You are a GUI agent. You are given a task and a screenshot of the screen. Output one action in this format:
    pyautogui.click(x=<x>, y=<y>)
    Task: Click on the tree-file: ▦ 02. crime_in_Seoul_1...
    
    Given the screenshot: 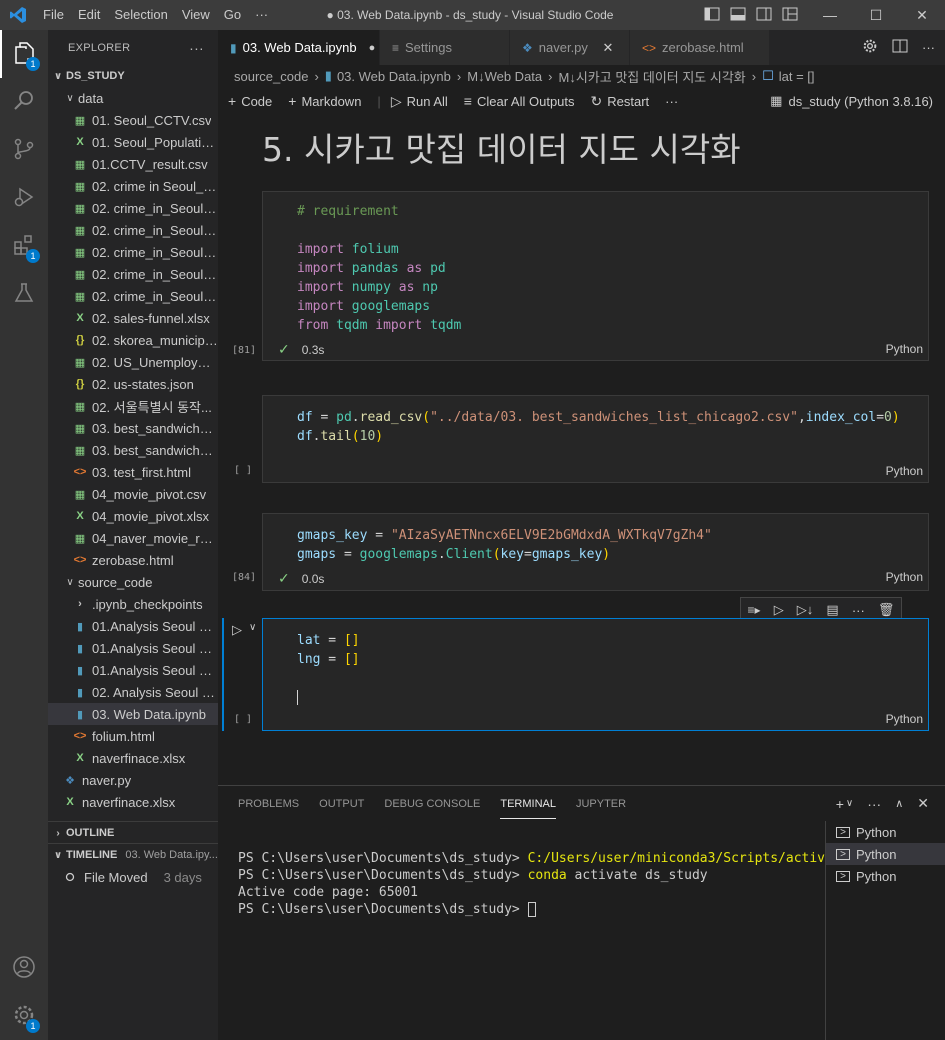 What is the action you would take?
    pyautogui.click(x=133, y=208)
    